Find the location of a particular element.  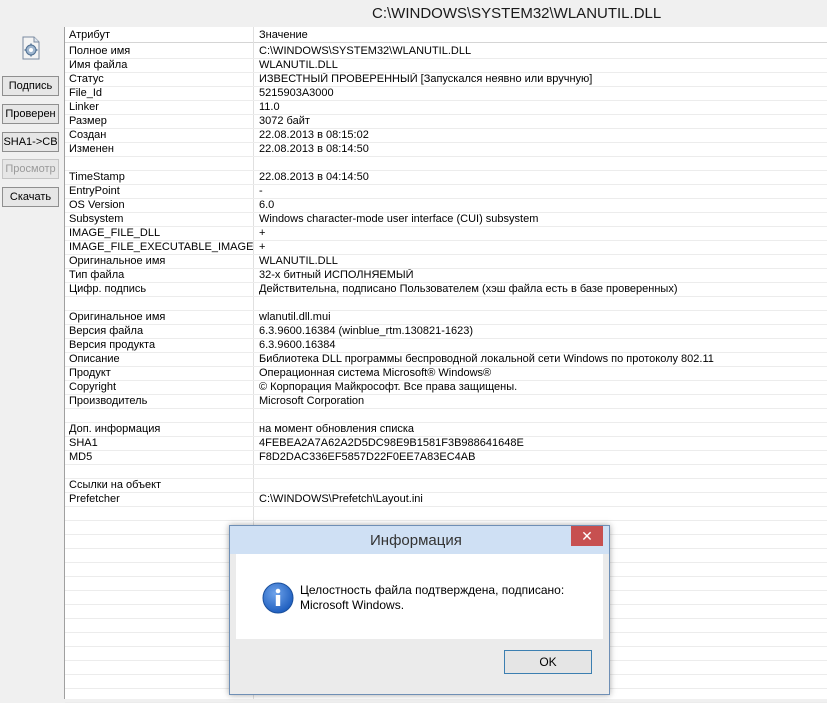

table-row: File_Id 5215903A3000 is located at coordinates (446, 94).